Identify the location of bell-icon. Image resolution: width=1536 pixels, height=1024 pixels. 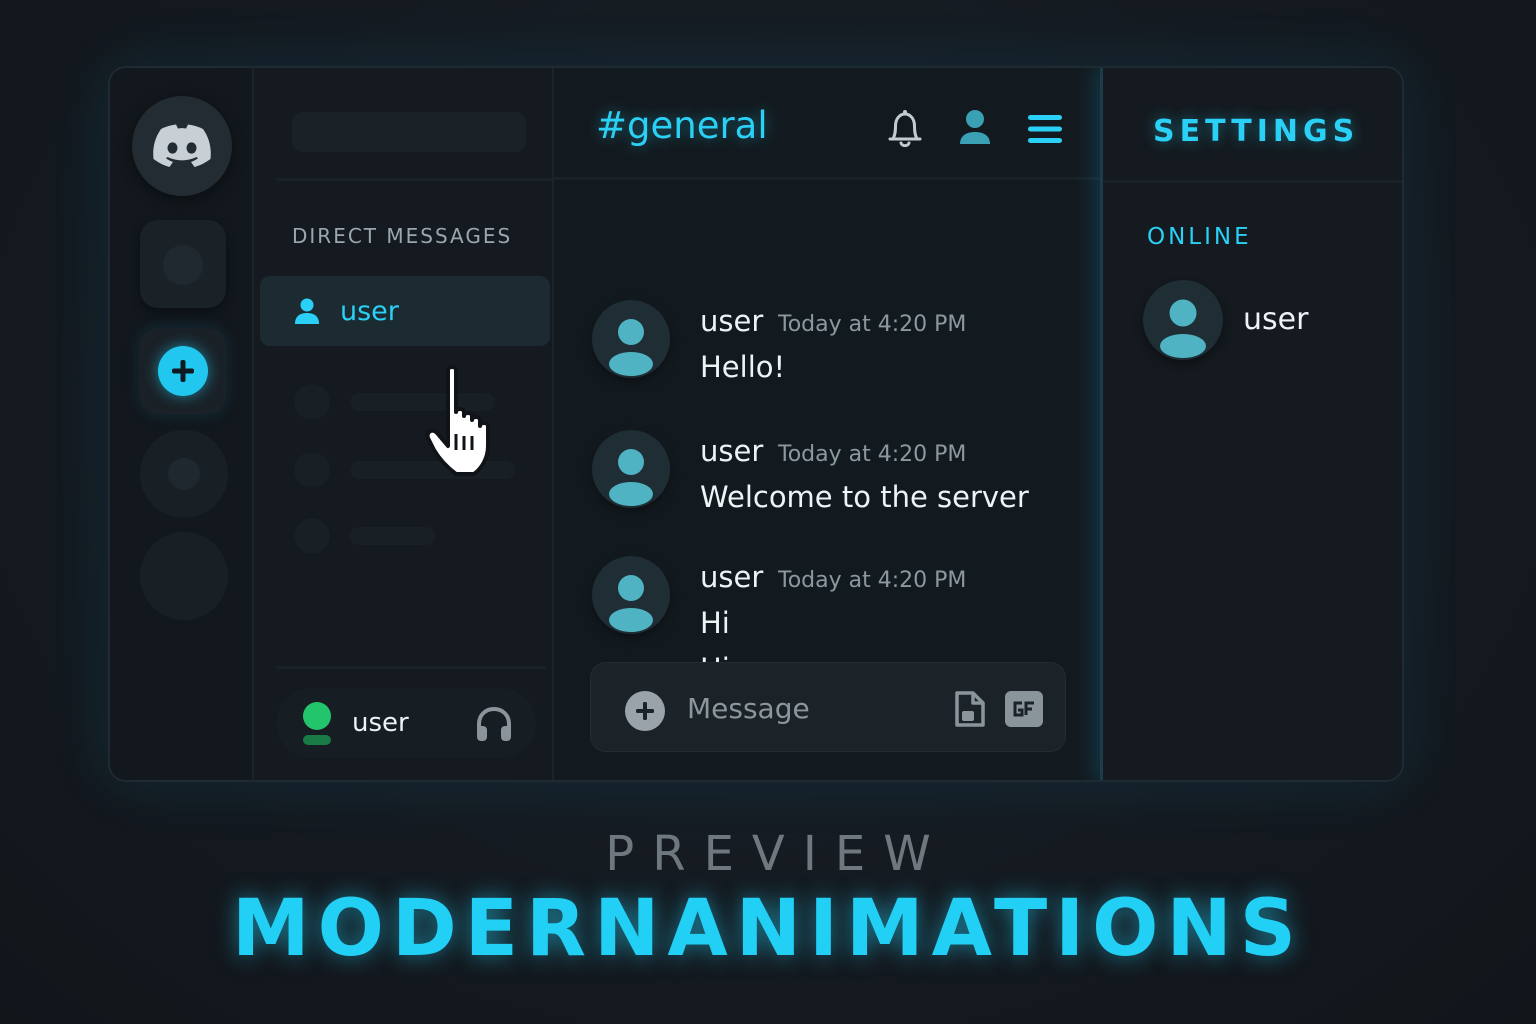
(905, 129).